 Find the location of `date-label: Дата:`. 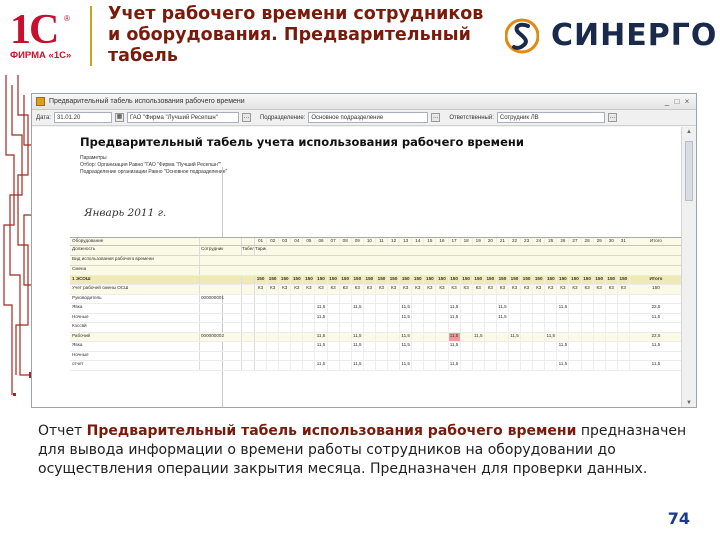

date-label: Дата: is located at coordinates (43, 117).